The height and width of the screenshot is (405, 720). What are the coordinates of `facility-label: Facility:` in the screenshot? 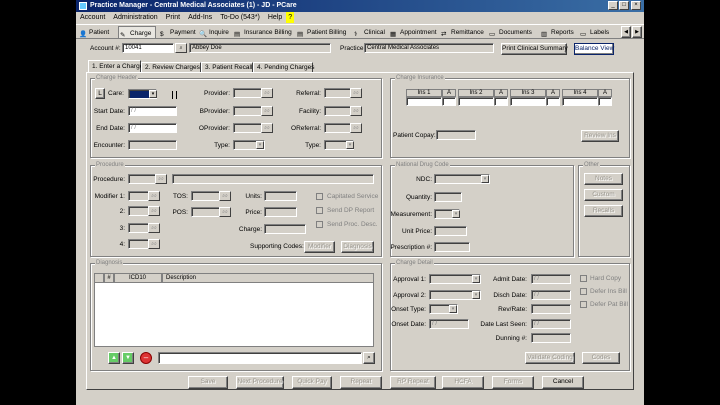 It's located at (309, 111).